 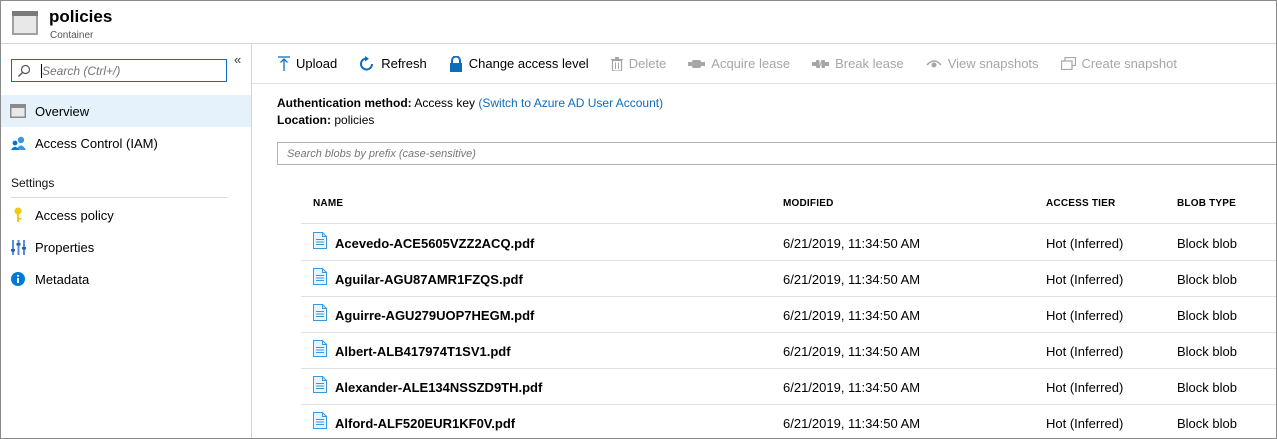 I want to click on location-value: policies, so click(x=354, y=120).